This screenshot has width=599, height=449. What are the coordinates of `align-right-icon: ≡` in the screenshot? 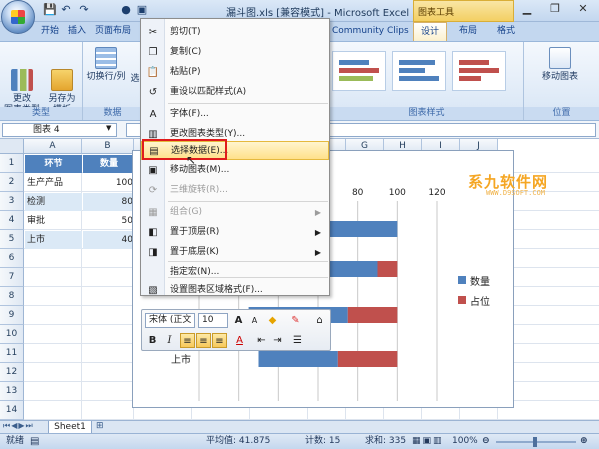 It's located at (219, 340).